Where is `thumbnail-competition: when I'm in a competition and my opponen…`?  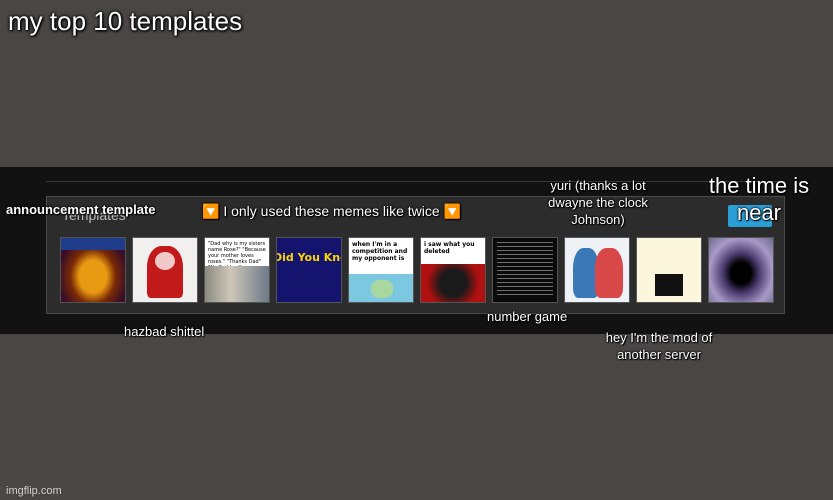 thumbnail-competition: when I'm in a competition and my opponen… is located at coordinates (381, 270).